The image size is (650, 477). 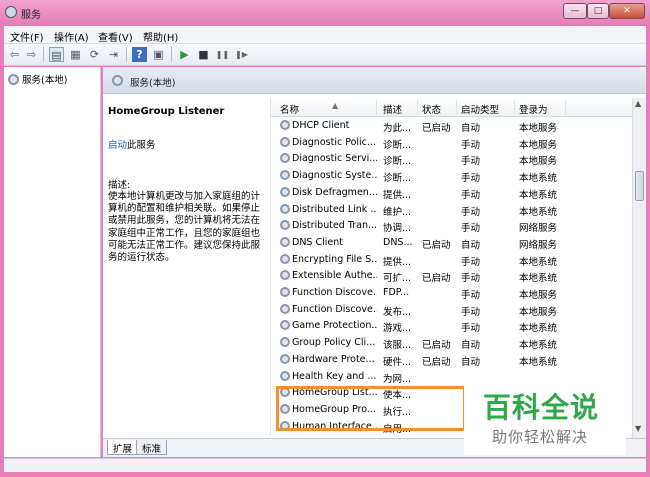 I want to click on start-service-suffix: 此服务, so click(x=141, y=145).